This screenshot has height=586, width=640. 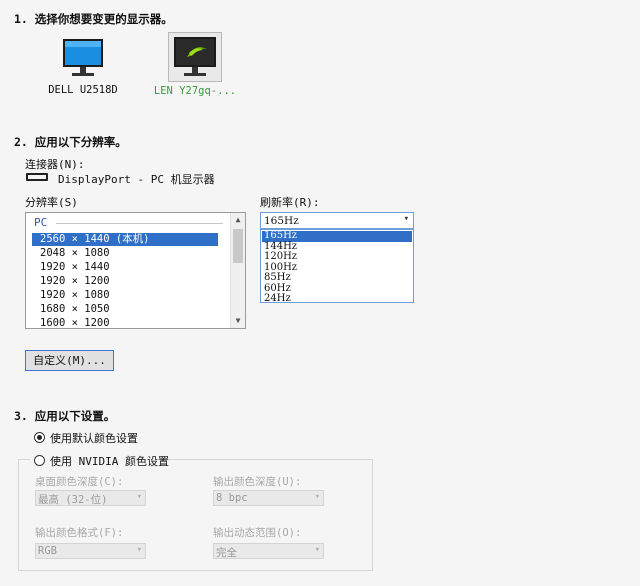 What do you see at coordinates (125, 239) in the screenshot?
I see `resolution-item: 2560 × 1440 (本机)` at bounding box center [125, 239].